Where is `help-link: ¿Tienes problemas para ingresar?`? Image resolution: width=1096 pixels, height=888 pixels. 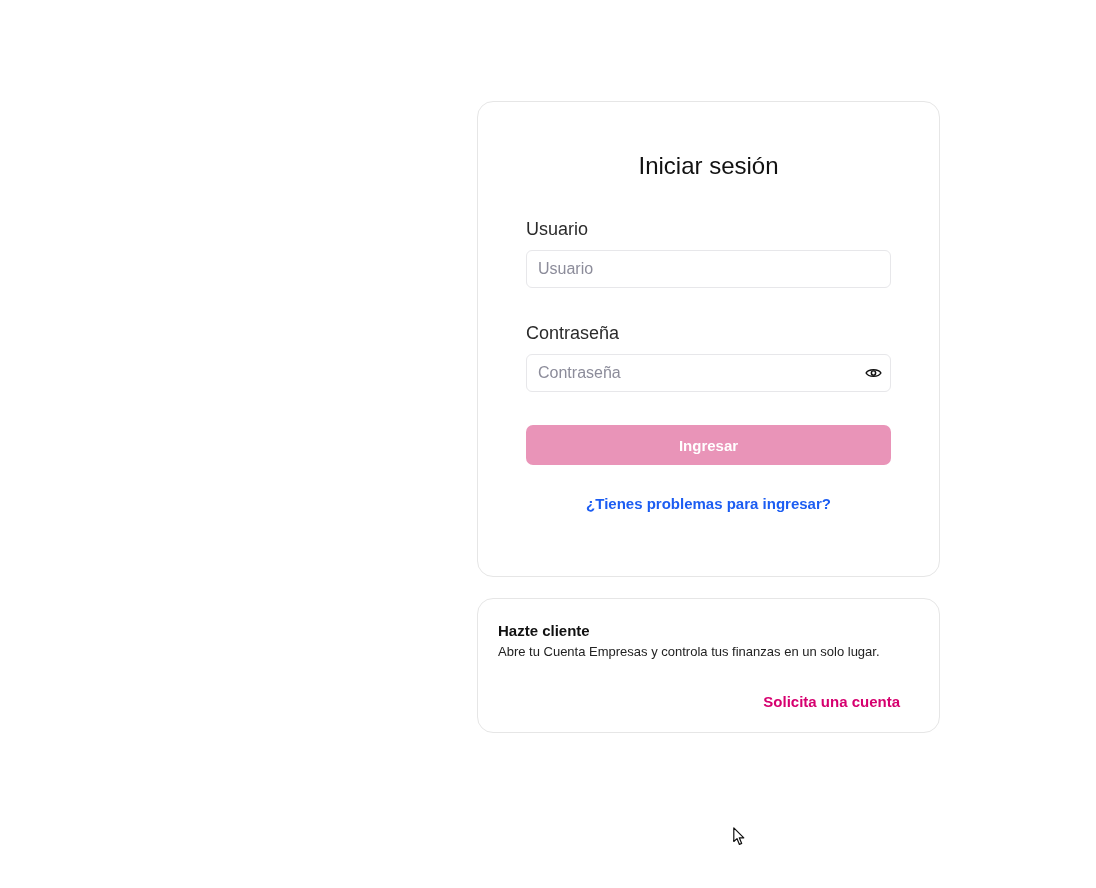 help-link: ¿Tienes problemas para ingresar? is located at coordinates (708, 503).